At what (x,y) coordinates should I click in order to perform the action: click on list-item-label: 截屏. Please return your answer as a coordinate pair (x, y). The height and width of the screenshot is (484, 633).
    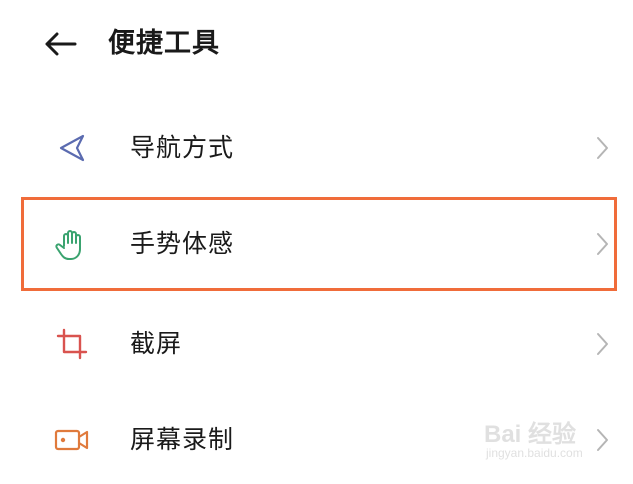
    Looking at the image, I should click on (156, 343).